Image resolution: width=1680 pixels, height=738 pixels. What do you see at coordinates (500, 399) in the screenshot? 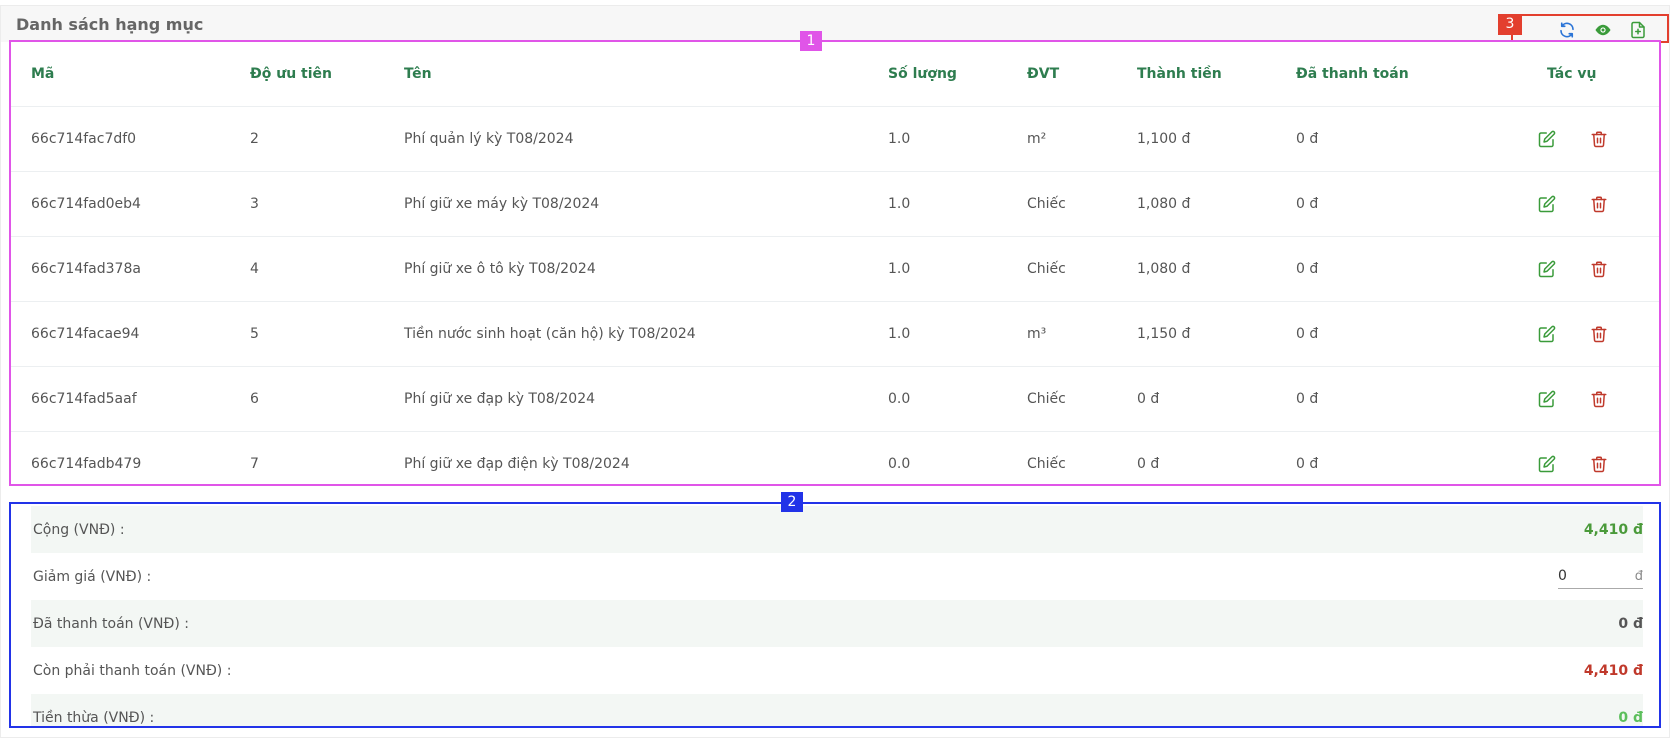
I see `cell-name: Phí giữ xe đạp kỳ T08/2024` at bounding box center [500, 399].